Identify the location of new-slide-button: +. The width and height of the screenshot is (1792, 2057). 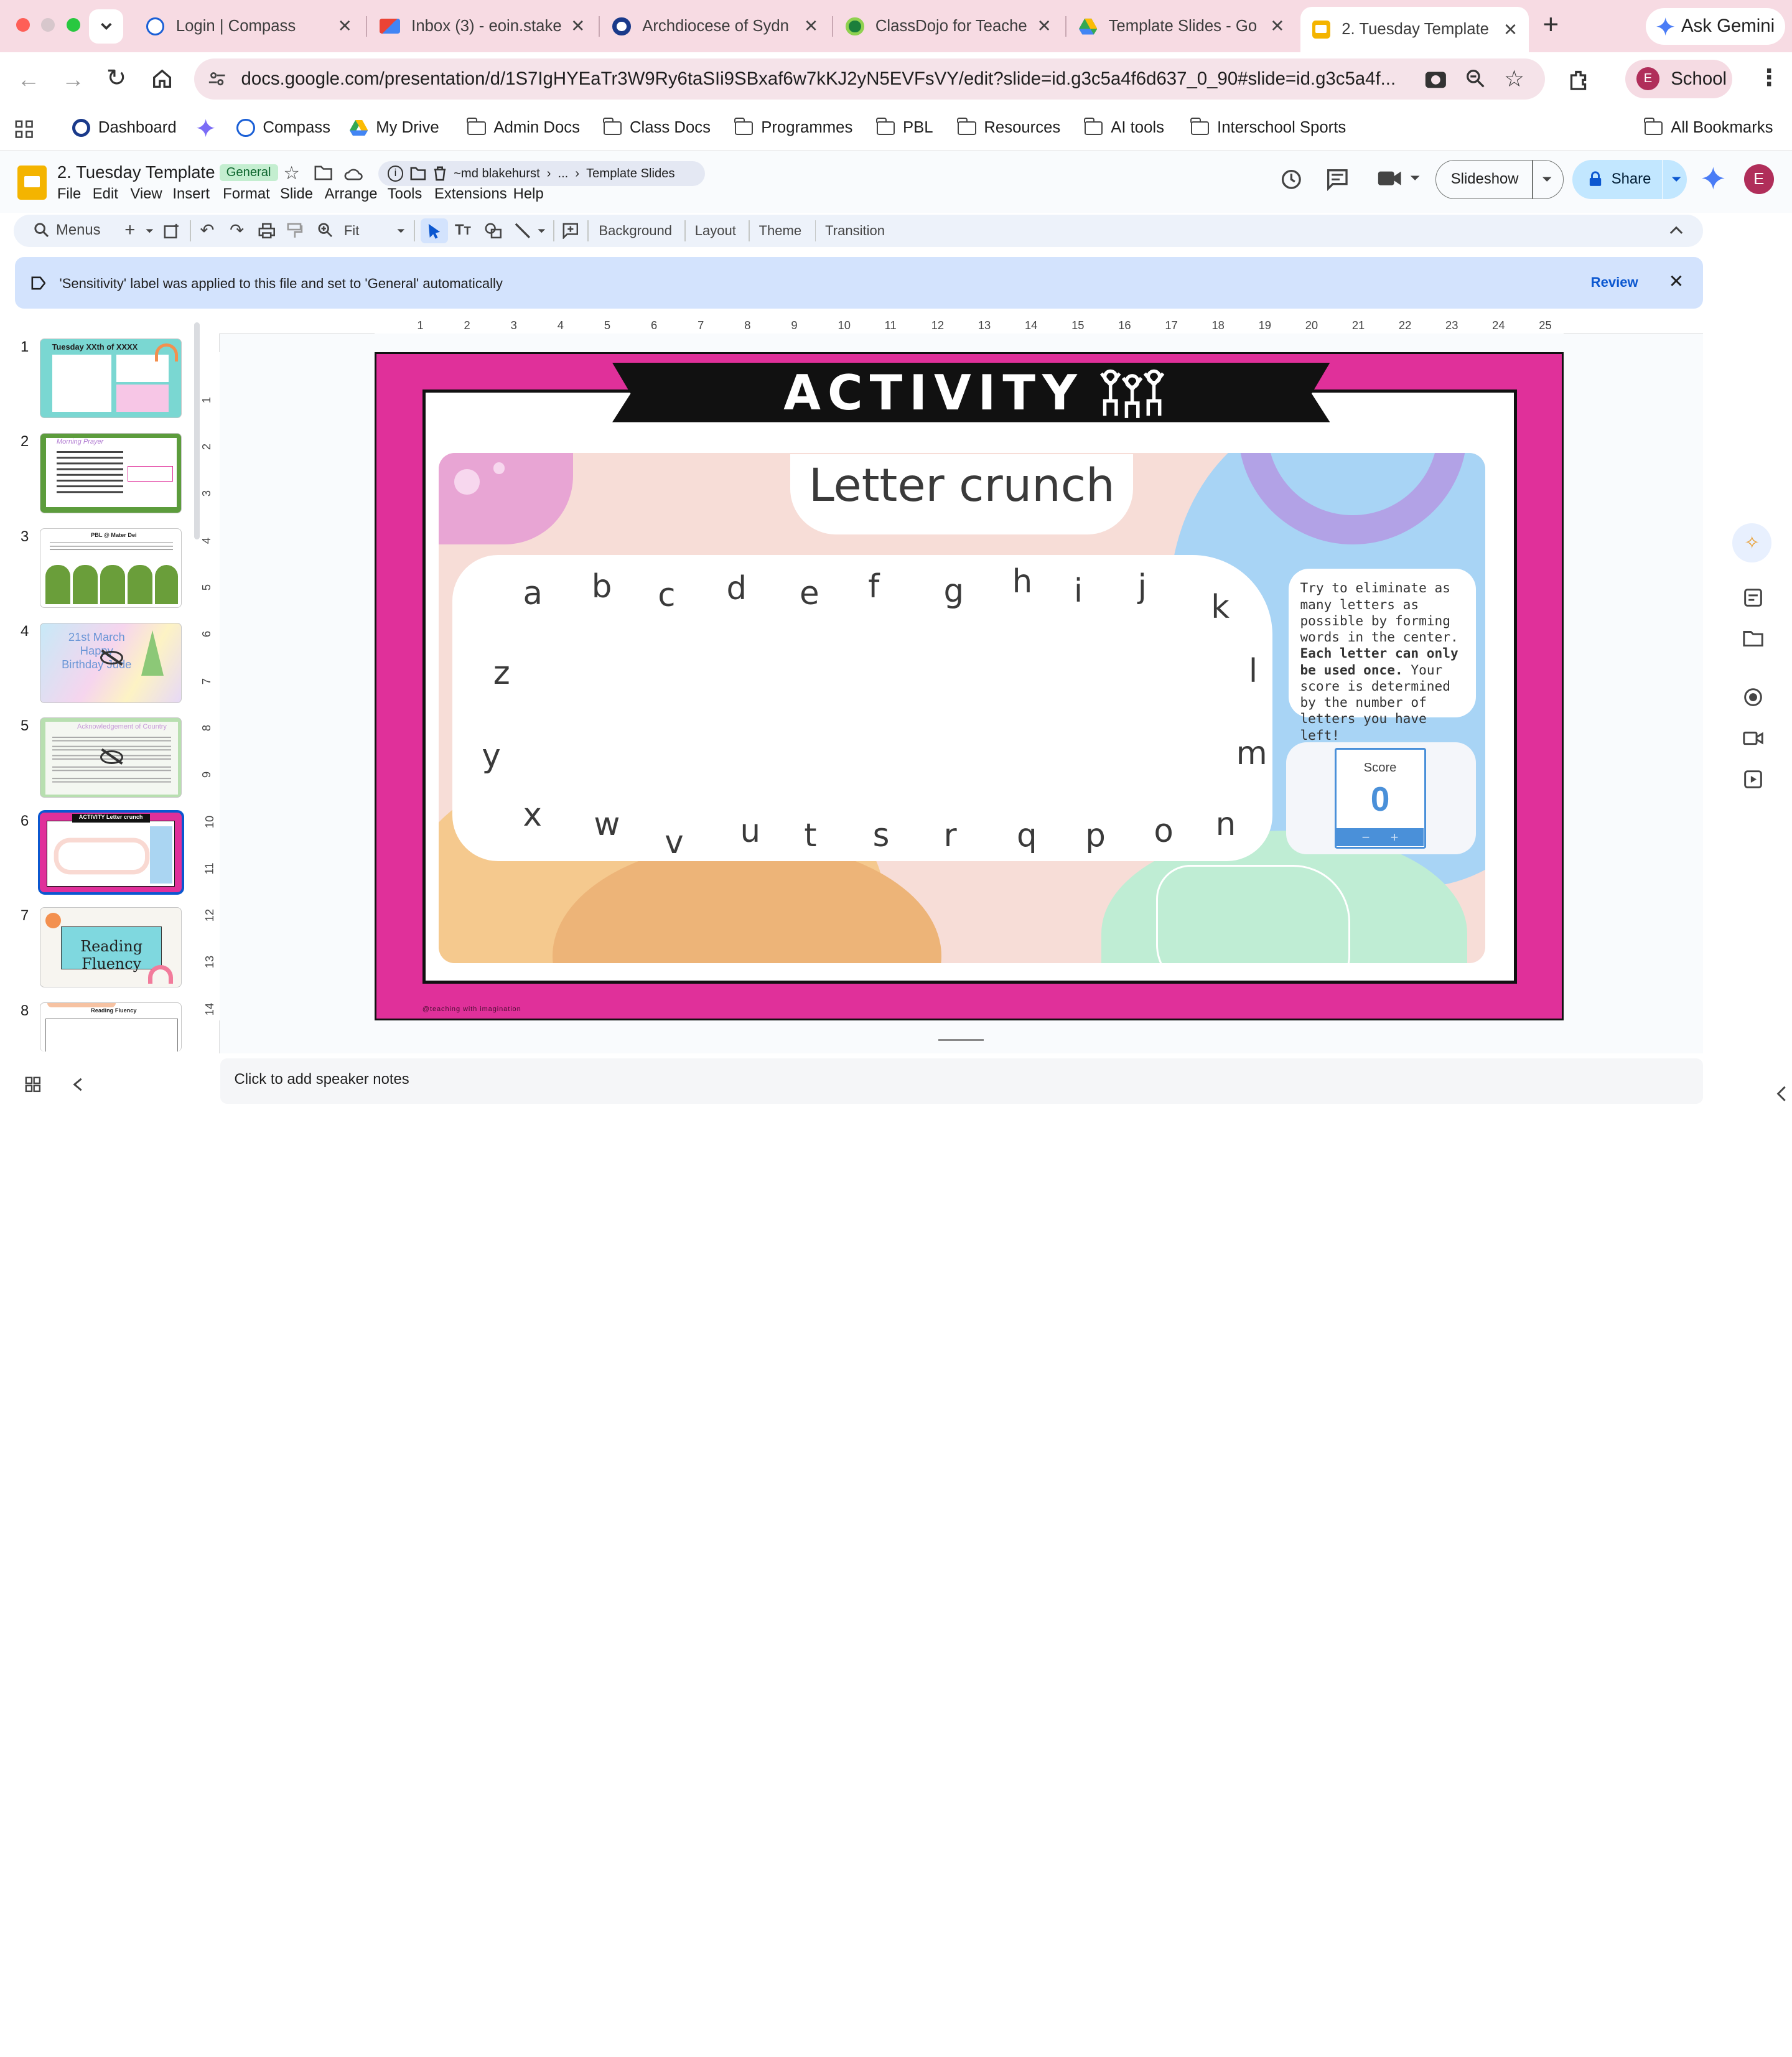
(129, 230).